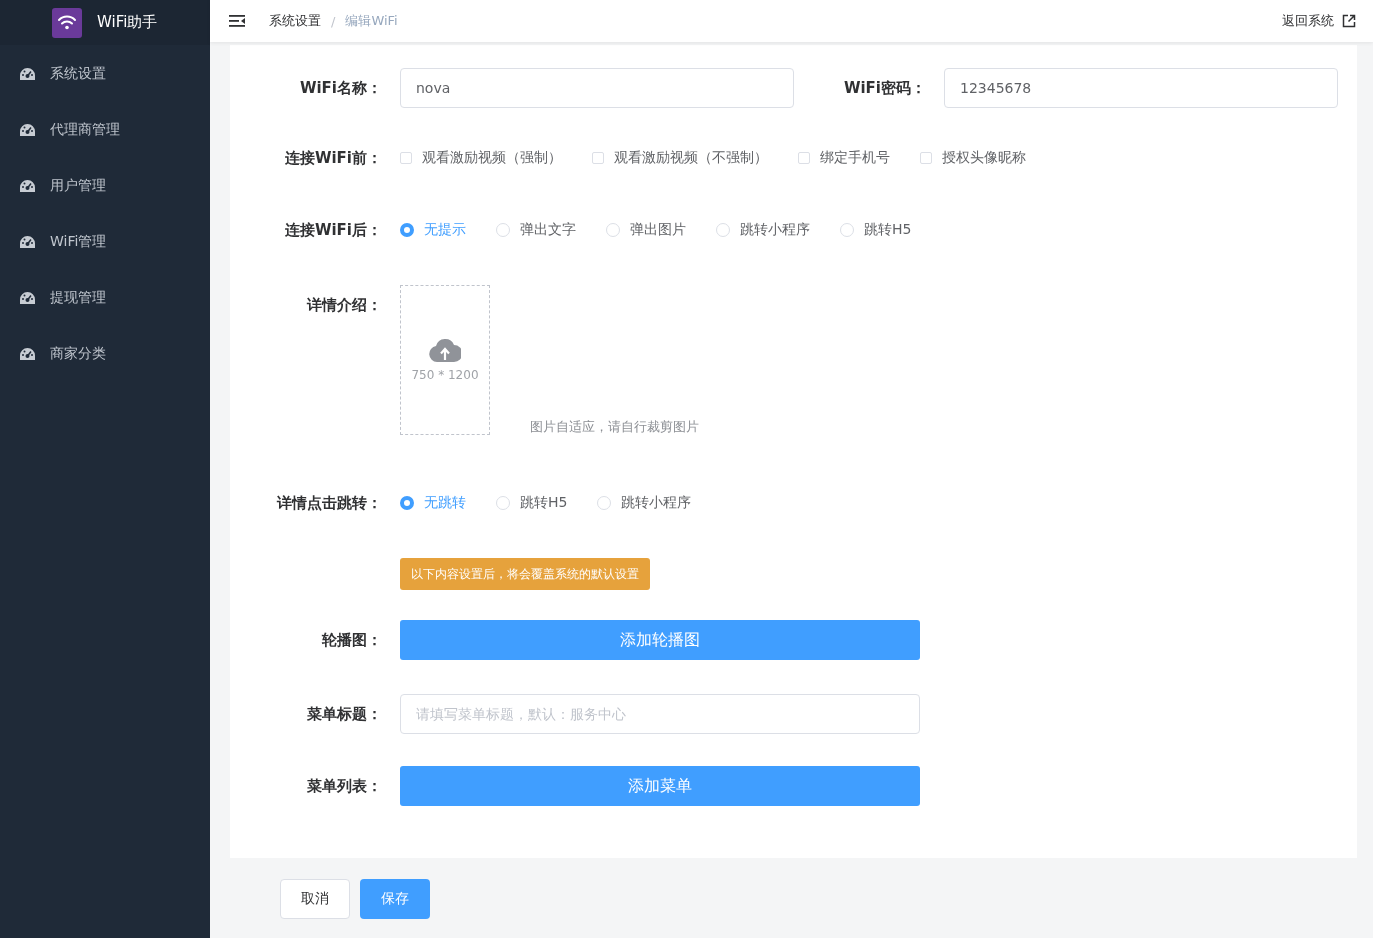 This screenshot has width=1373, height=938. Describe the element at coordinates (614, 427) in the screenshot. I see `upload-hint: 图片自适应，请自行裁剪图片` at that location.